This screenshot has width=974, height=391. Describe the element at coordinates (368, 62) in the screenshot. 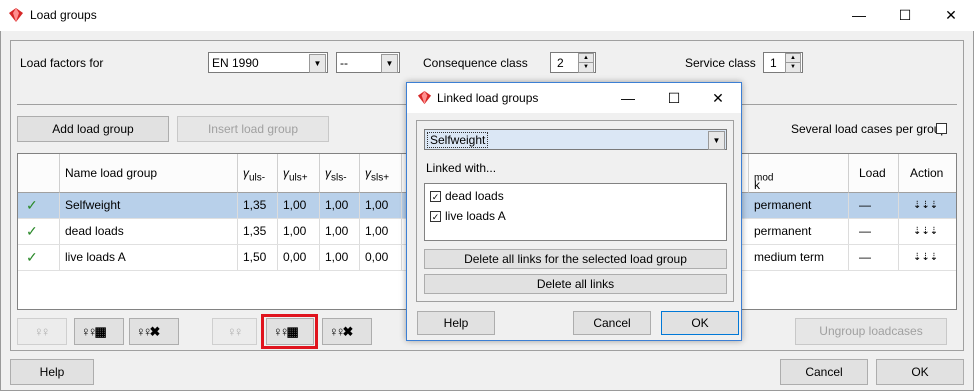

I see `subset-combo: -- ▼` at that location.